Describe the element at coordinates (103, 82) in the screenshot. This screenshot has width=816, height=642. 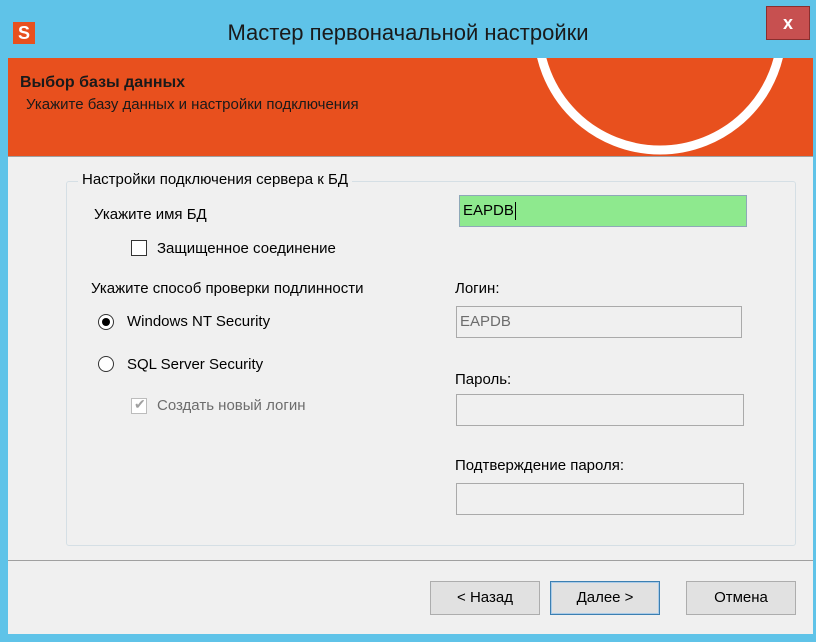
I see `banner-title: Выбор базы данных` at that location.